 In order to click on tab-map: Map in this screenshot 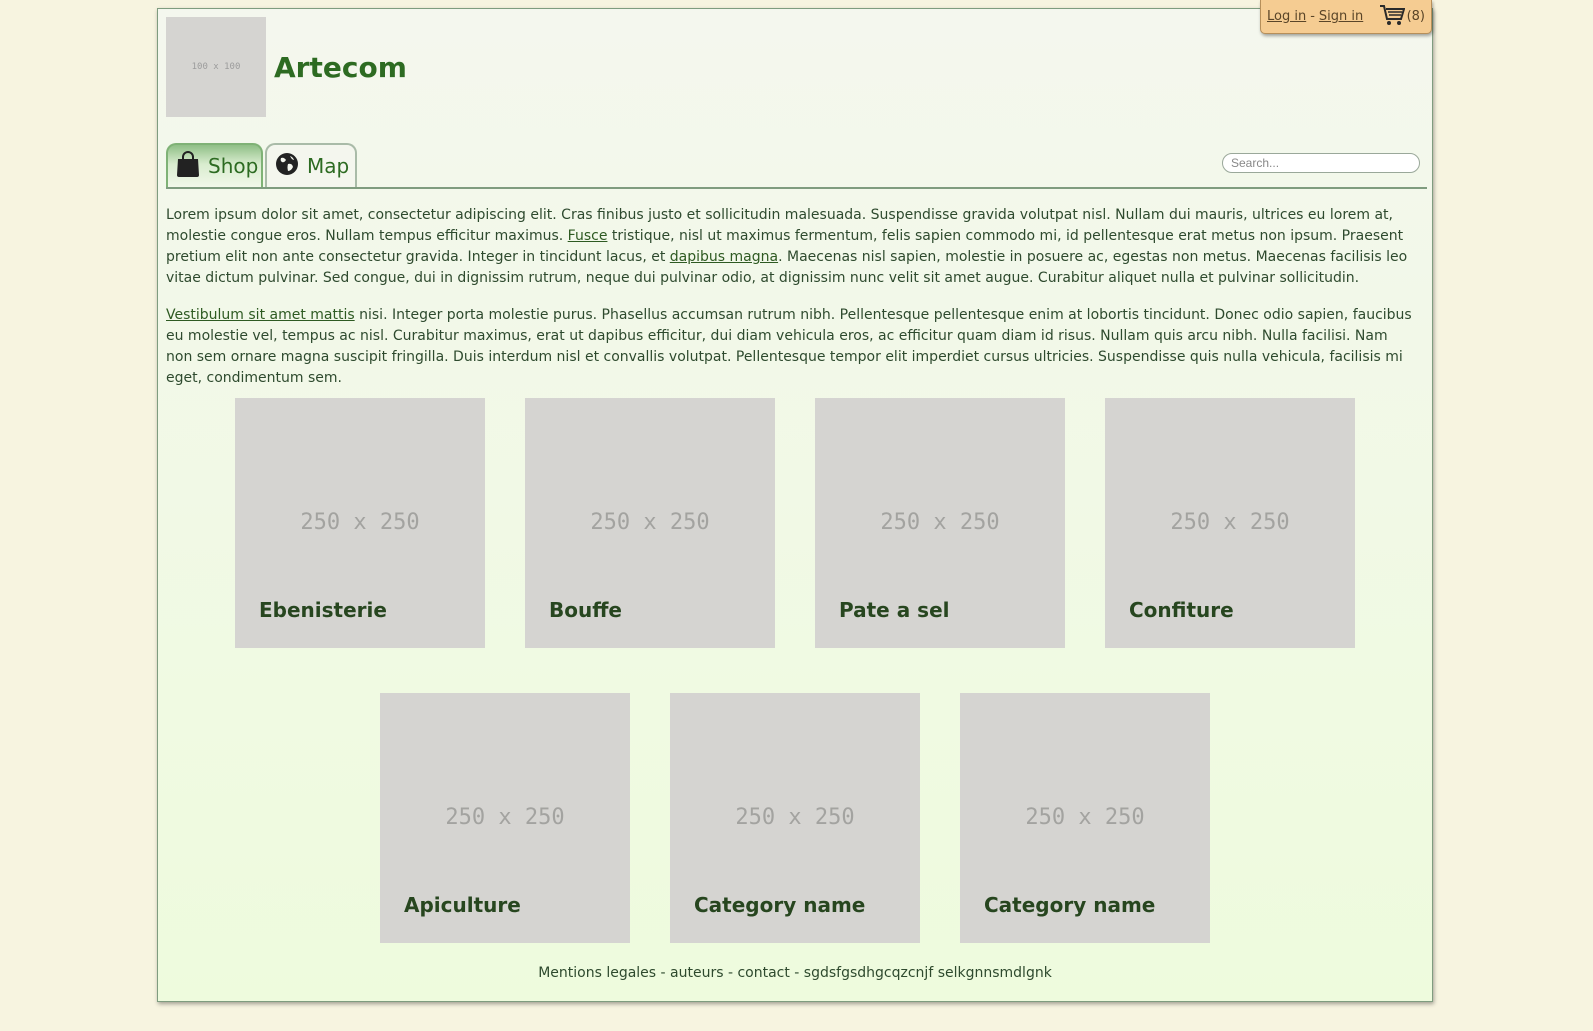, I will do `click(311, 165)`.